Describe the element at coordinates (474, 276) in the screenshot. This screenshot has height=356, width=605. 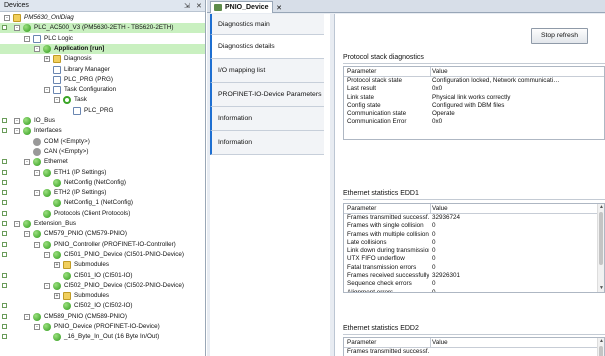
I see `table-row: Frames received successfully 32926301` at that location.